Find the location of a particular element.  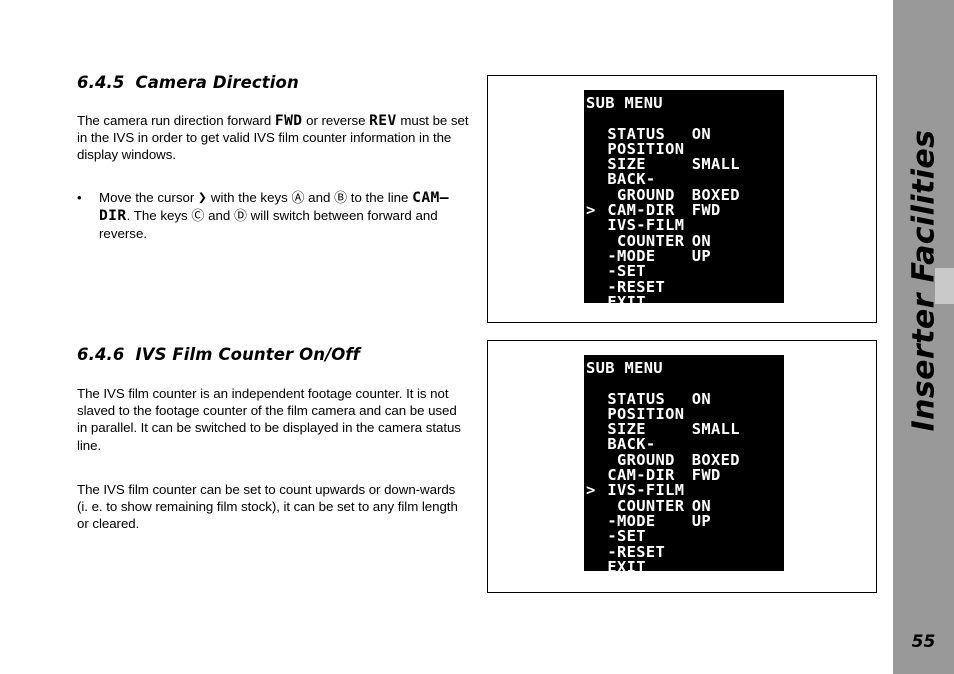

section-heading-645: 6.4.5 Camera Direction is located at coordinates (188, 82).